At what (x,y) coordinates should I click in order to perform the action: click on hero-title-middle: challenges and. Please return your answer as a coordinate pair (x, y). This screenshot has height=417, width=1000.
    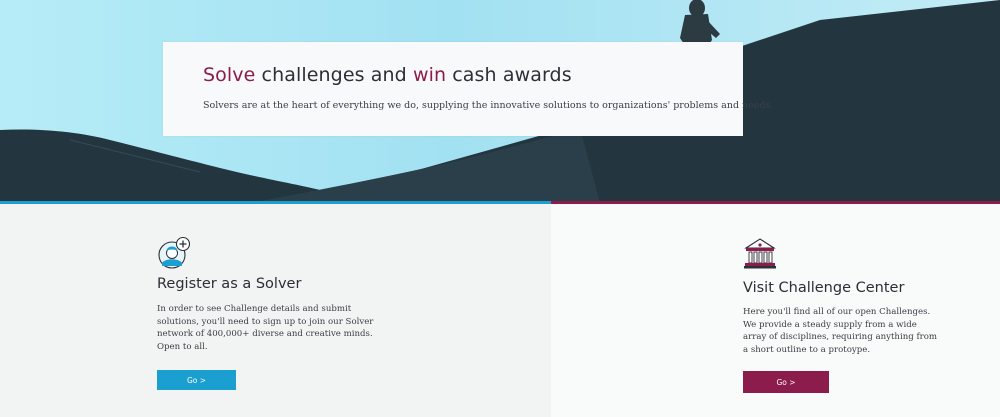
    Looking at the image, I should click on (334, 75).